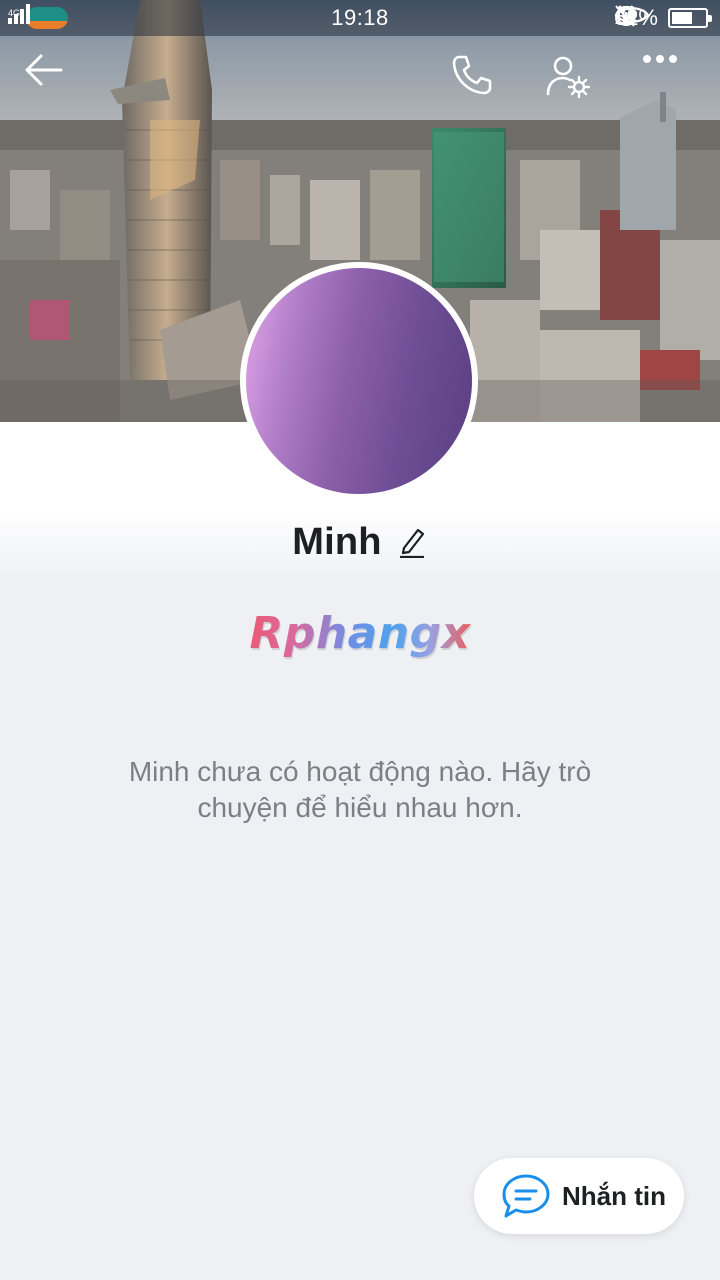  Describe the element at coordinates (526, 1196) in the screenshot. I see `chat-bubble-icon` at that location.